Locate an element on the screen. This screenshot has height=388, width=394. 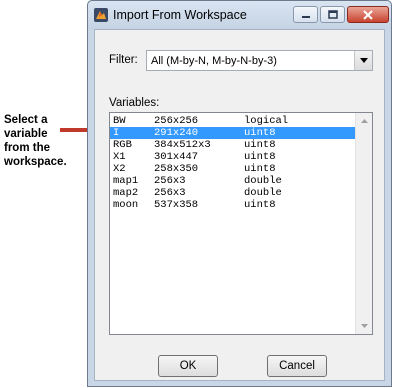
close-button is located at coordinates (368, 14).